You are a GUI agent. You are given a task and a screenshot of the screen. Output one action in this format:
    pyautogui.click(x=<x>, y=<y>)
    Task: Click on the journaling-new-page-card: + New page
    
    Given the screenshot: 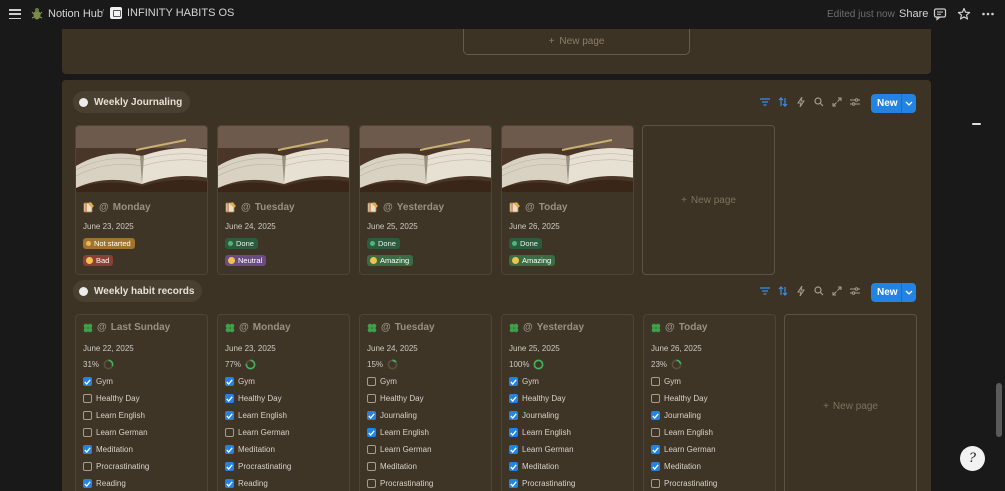 What is the action you would take?
    pyautogui.click(x=708, y=200)
    